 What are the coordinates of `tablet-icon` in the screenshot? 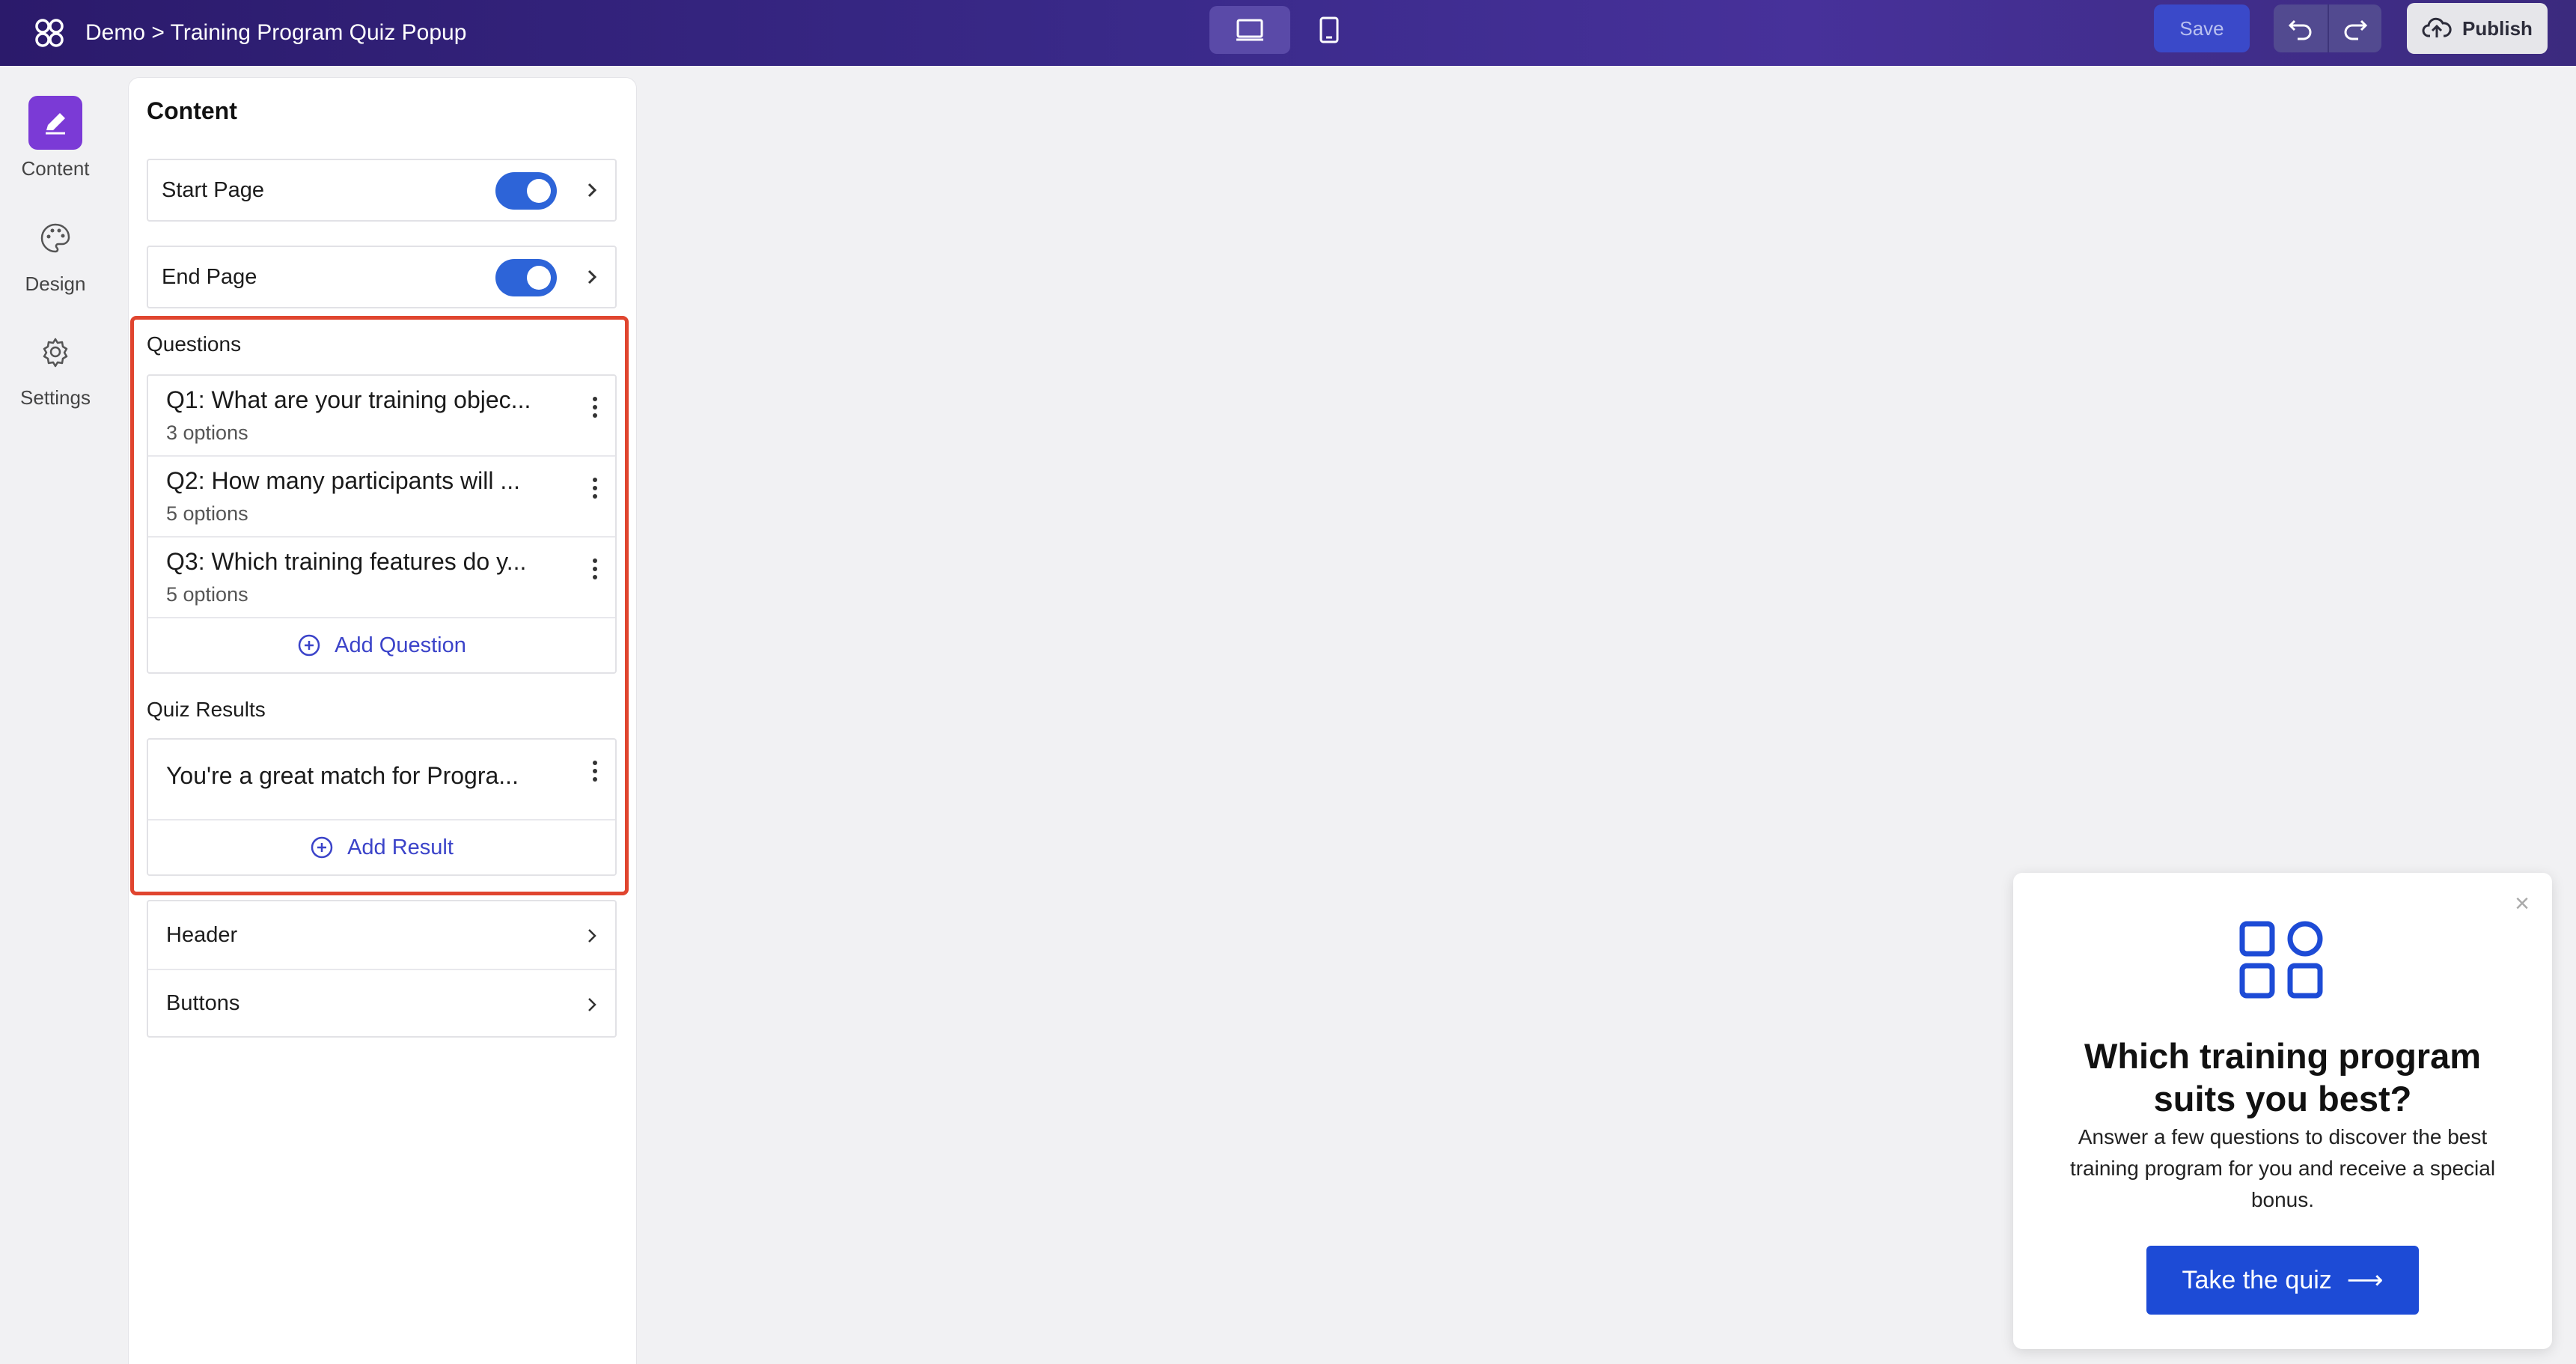 It's located at (1329, 29).